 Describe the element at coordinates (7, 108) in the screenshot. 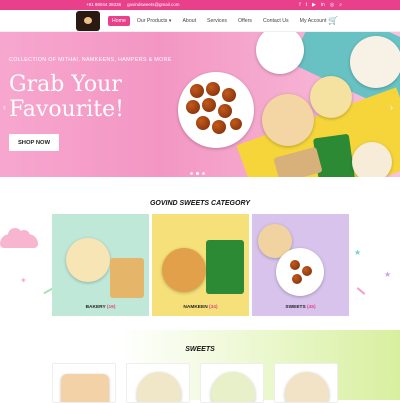

I see `prev-slide-arrow-icon: ‹` at that location.